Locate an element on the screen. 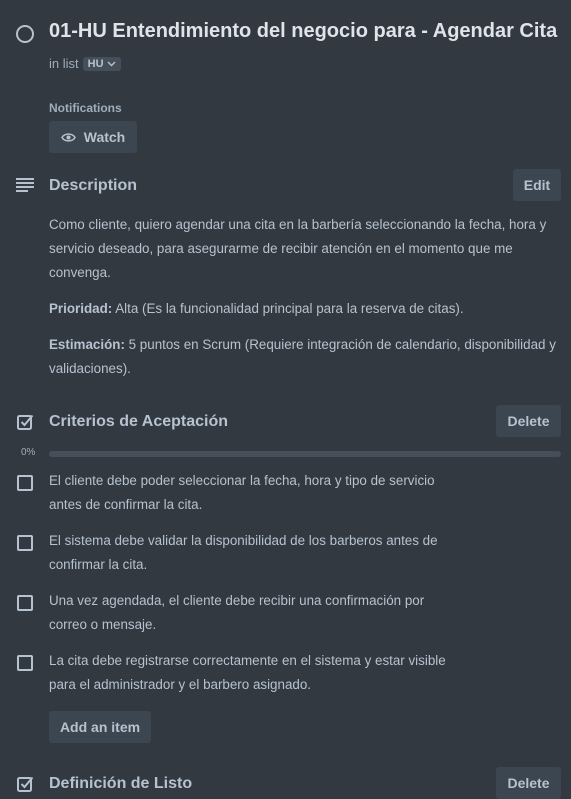  edit-description-button: Edit is located at coordinates (537, 185).